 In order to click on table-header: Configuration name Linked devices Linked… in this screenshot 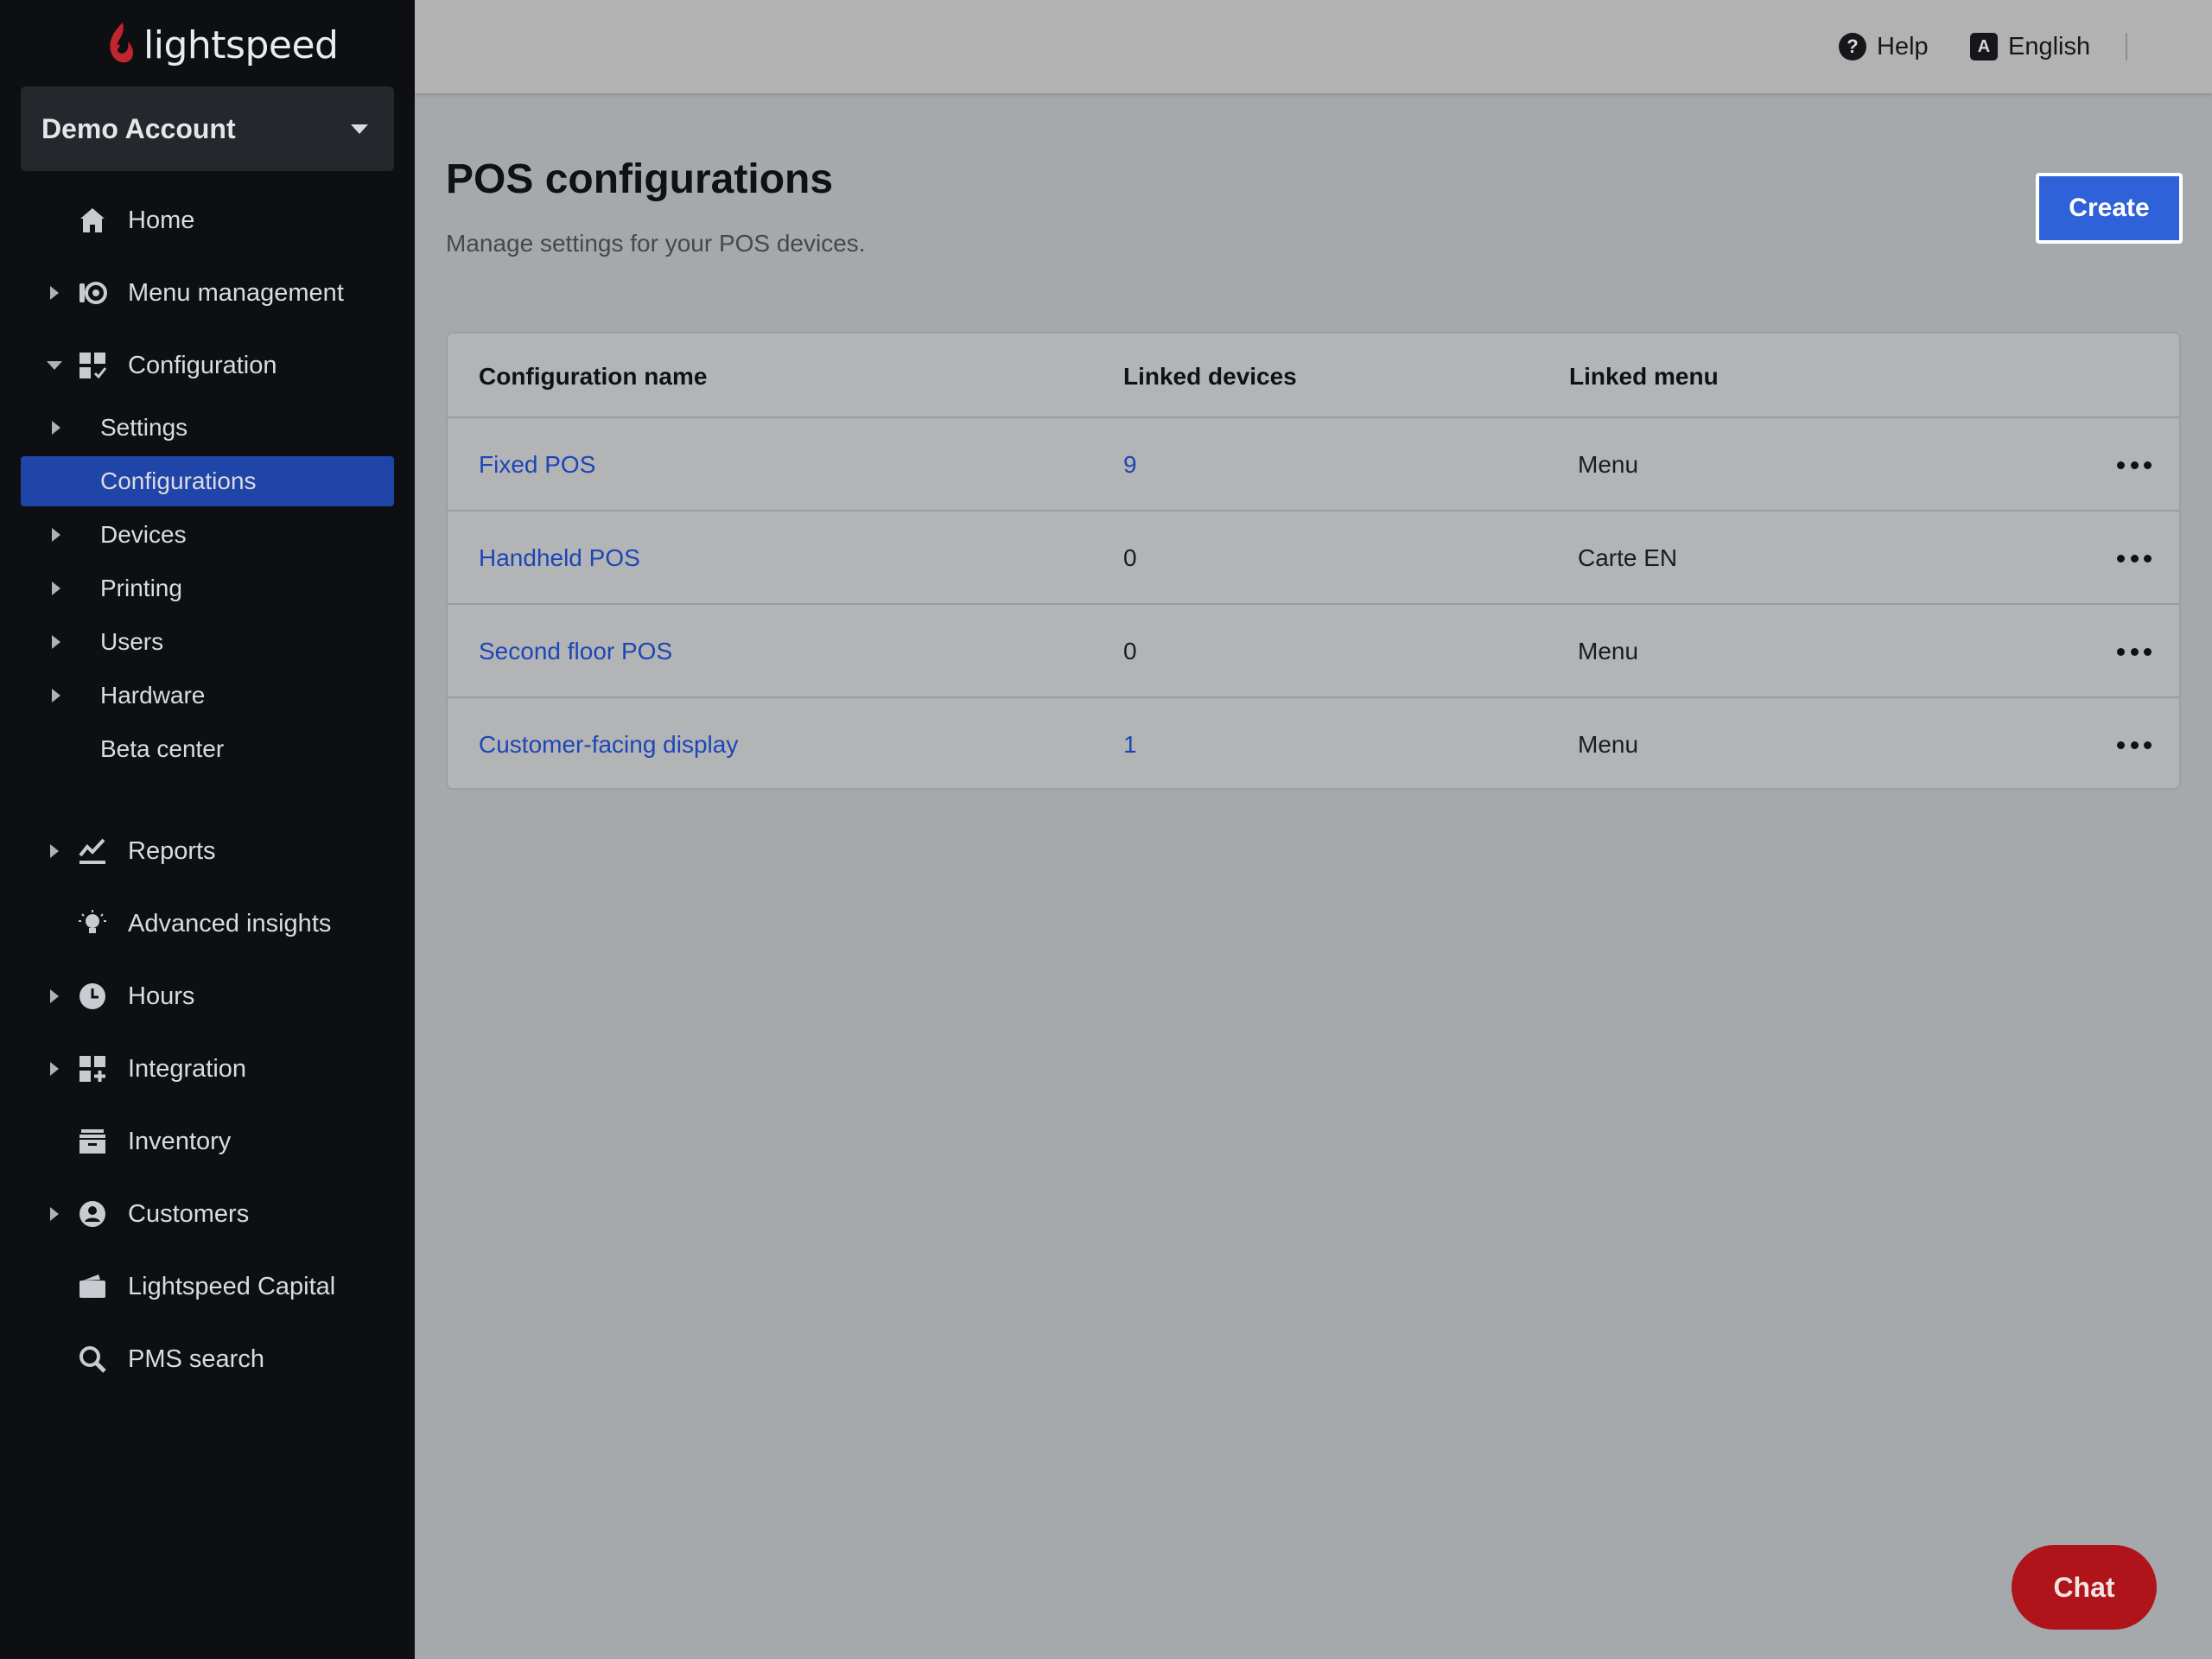, I will do `click(1313, 376)`.